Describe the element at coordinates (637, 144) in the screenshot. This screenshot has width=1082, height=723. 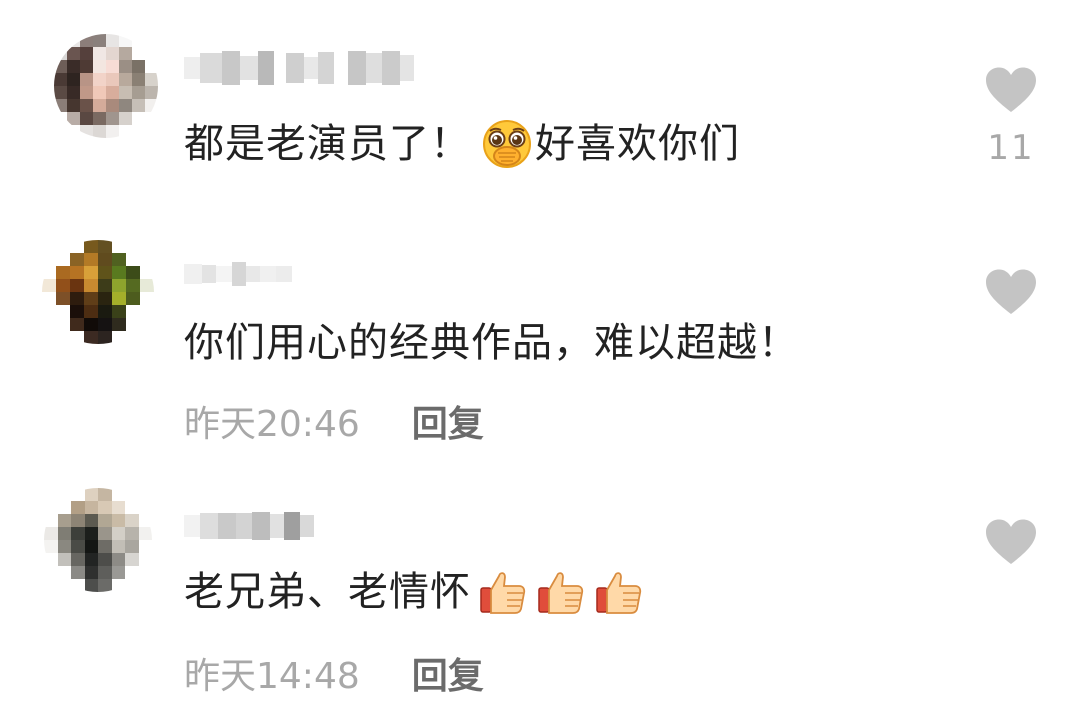
I see `comment-text-part: 好喜欢你们` at that location.